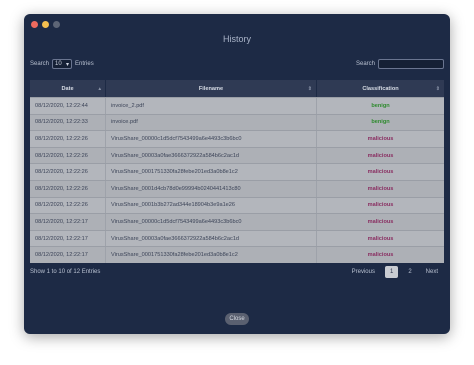 The width and height of the screenshot is (474, 365). I want to click on entries-value: 10, so click(58, 64).